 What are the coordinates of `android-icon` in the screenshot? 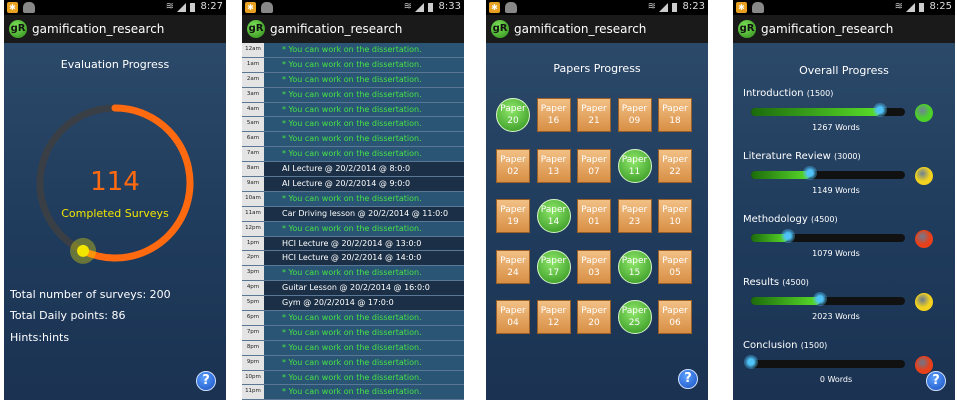 It's located at (758, 7).